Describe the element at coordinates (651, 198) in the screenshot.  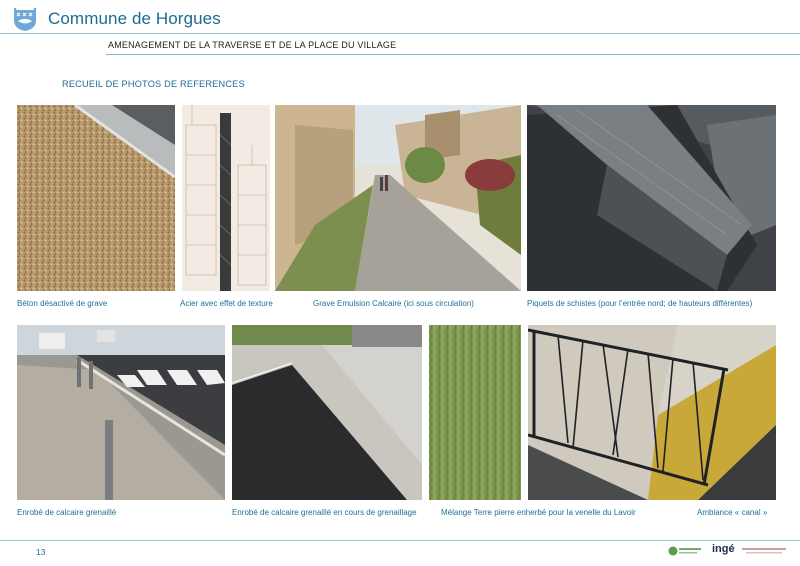
I see `photo-piquets-schistes` at that location.